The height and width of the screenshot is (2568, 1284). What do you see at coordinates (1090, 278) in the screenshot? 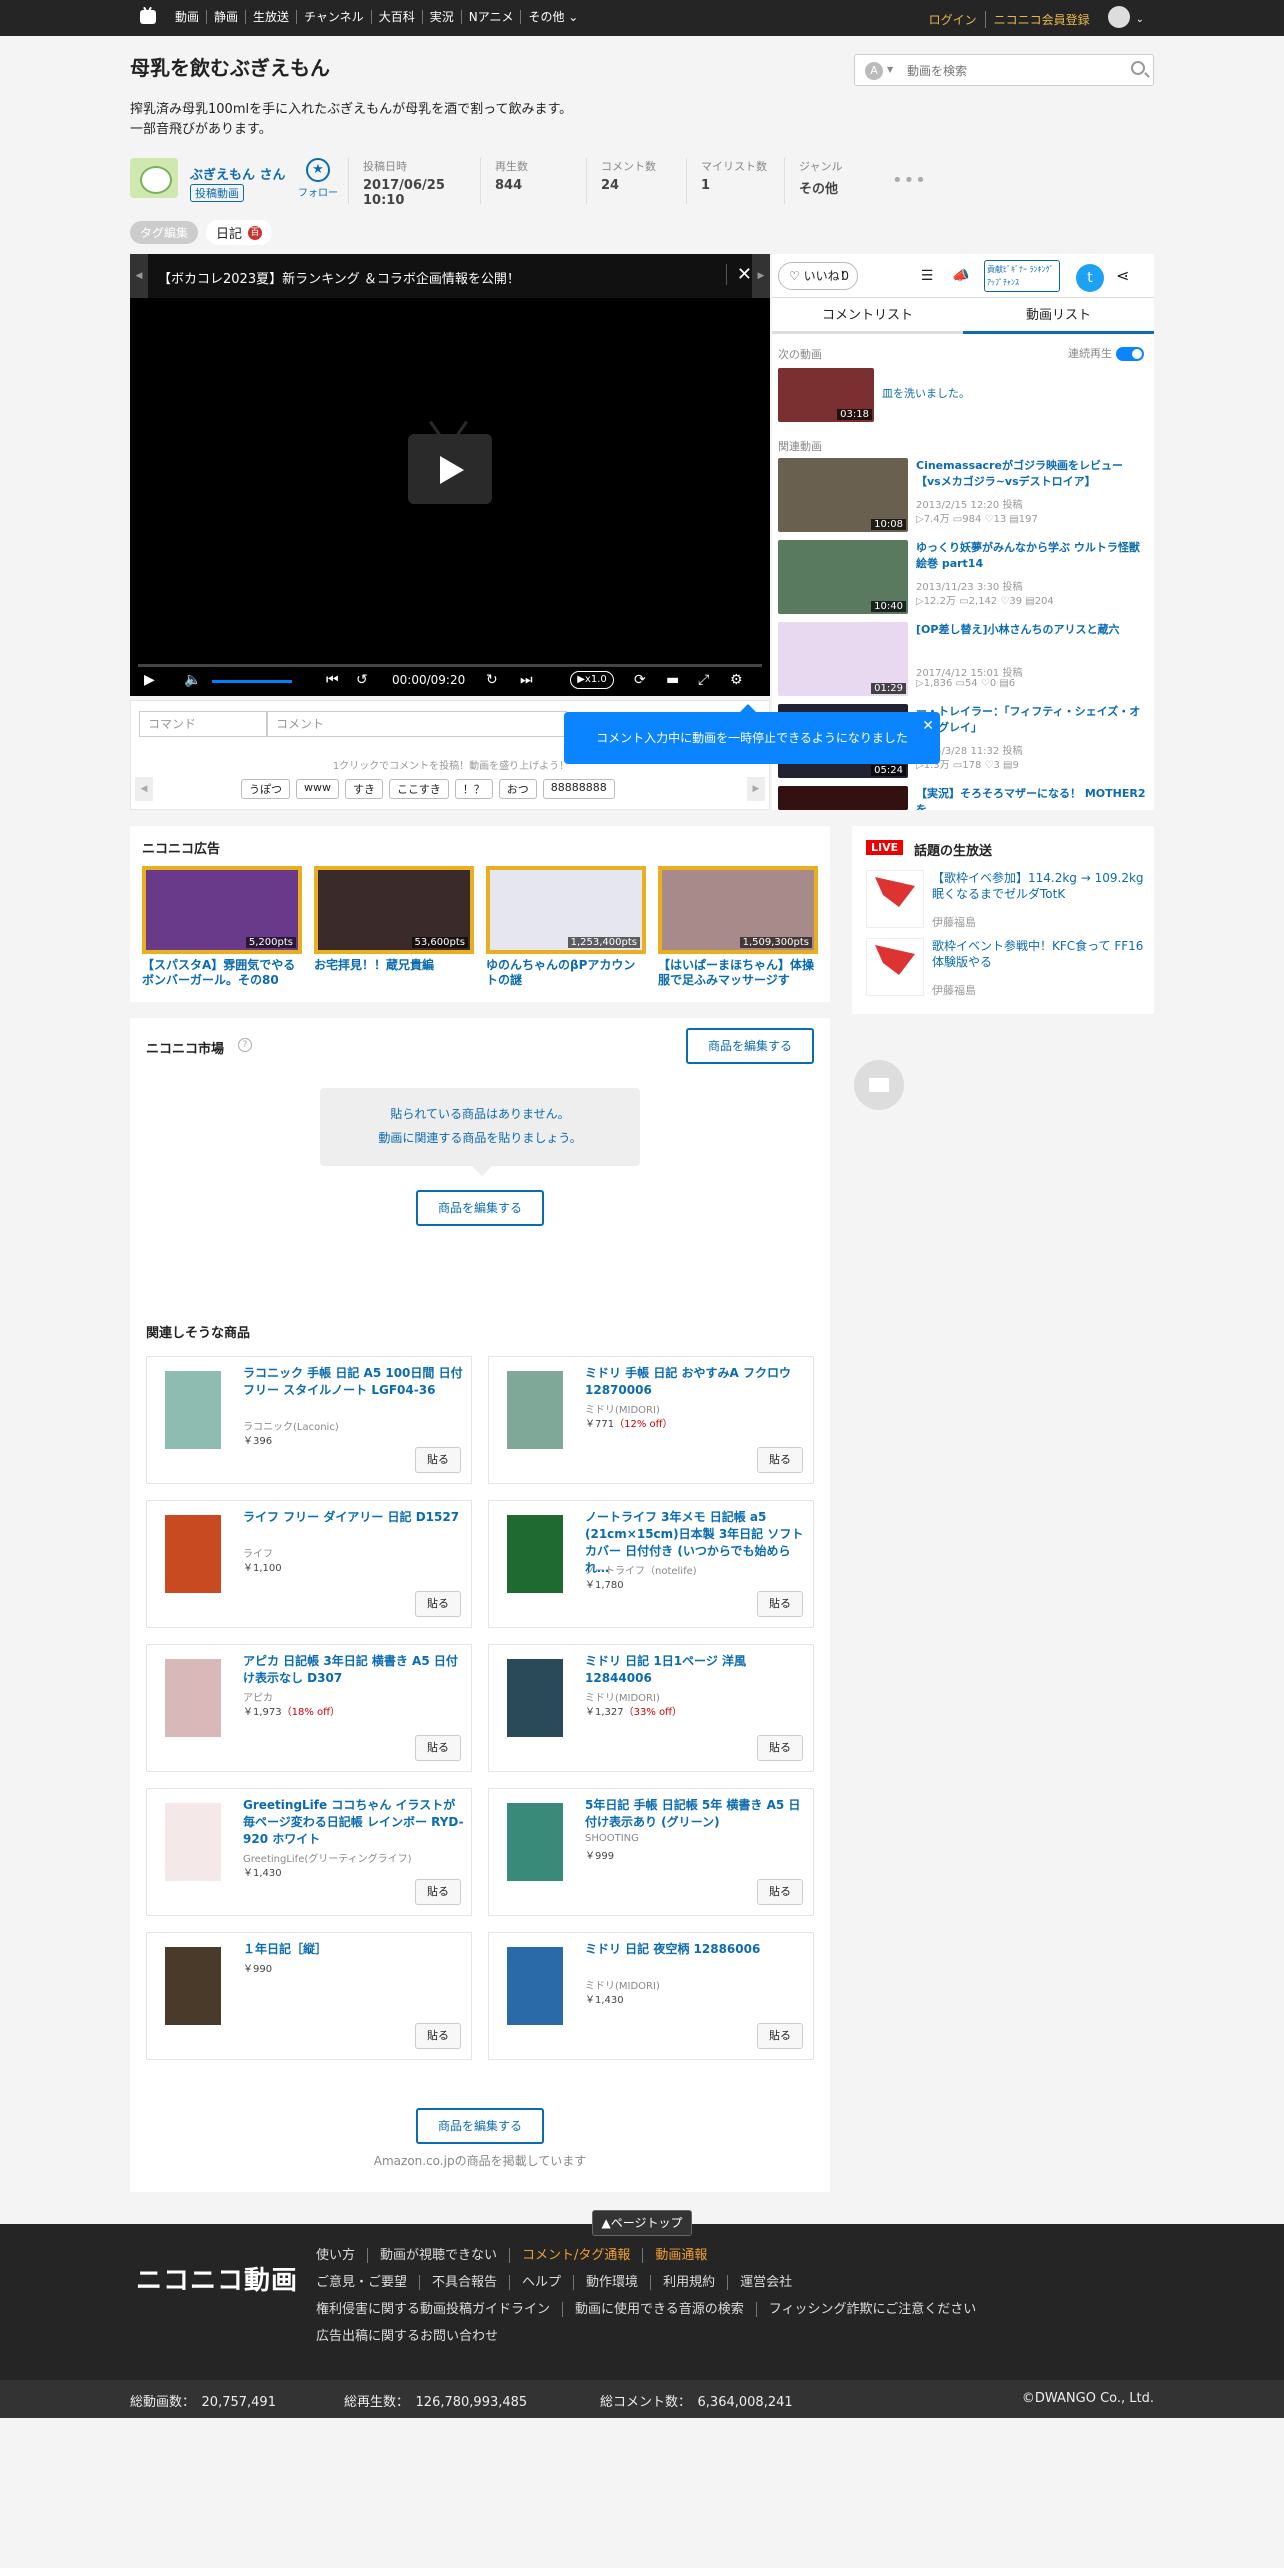
I see `twitter-icon: t` at bounding box center [1090, 278].